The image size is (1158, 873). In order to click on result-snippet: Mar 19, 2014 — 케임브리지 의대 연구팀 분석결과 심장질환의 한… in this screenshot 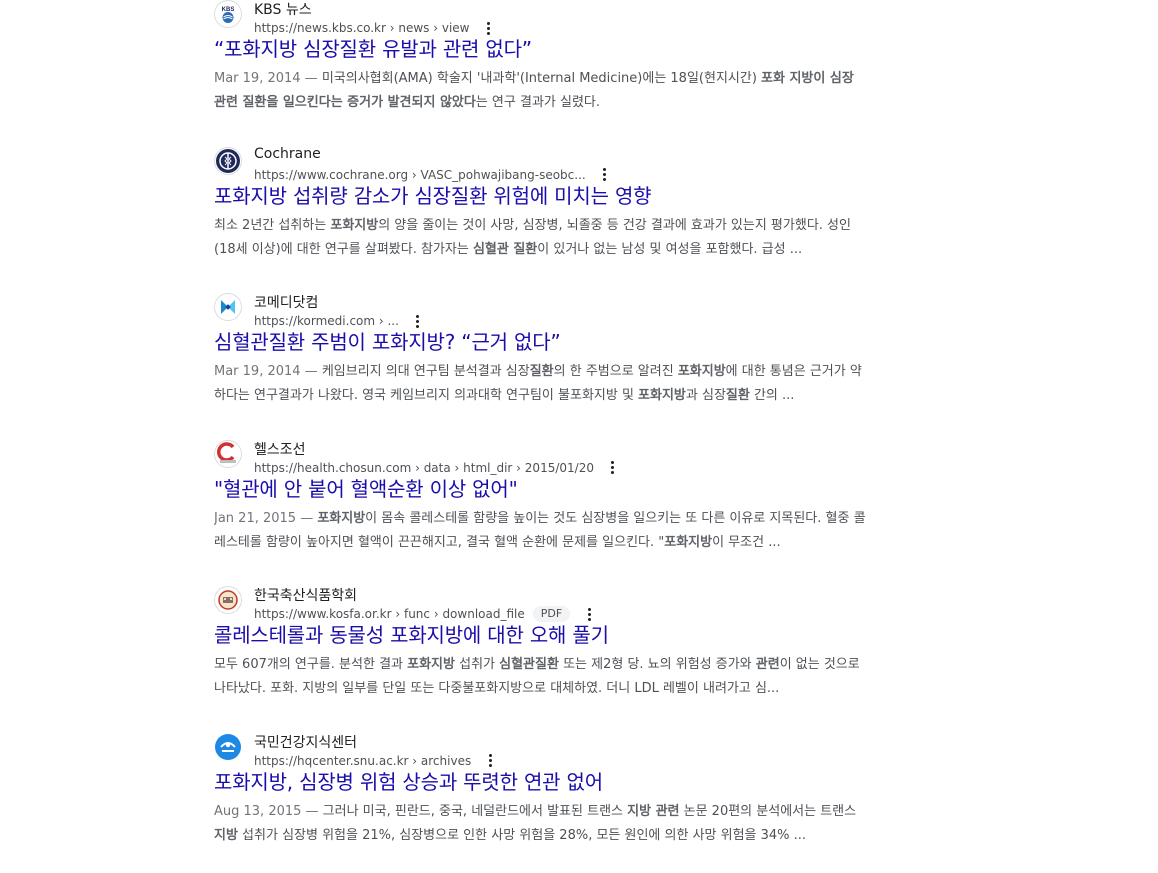, I will do `click(540, 384)`.